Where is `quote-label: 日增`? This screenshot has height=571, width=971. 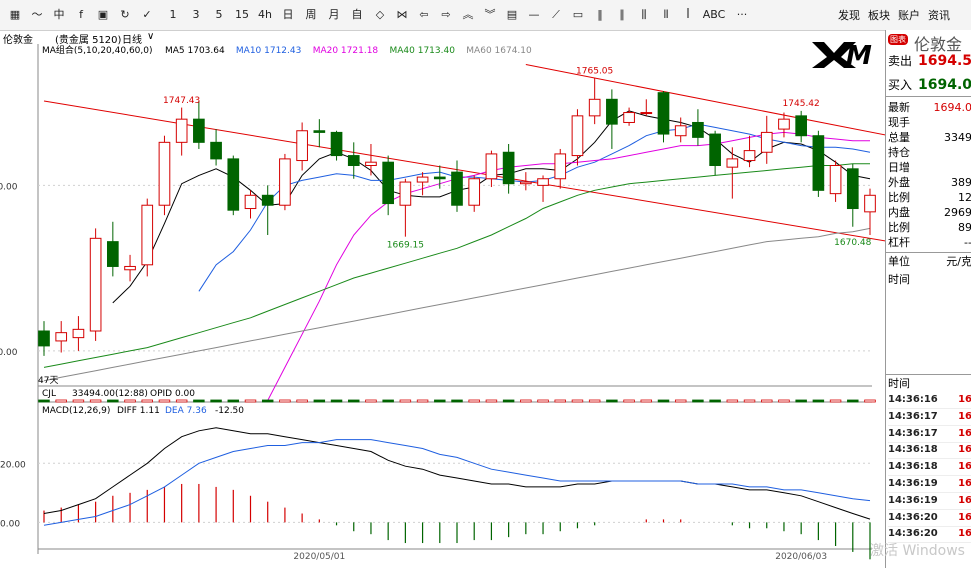
quote-label: 日增 is located at coordinates (899, 167).